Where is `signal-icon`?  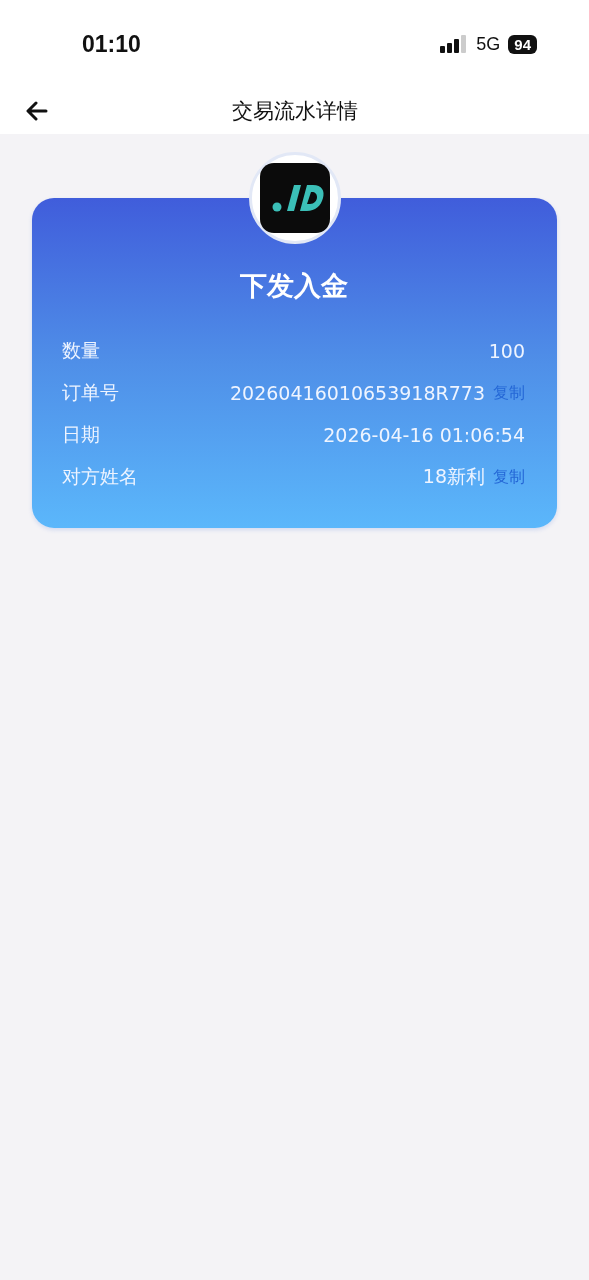
signal-icon is located at coordinates (454, 44).